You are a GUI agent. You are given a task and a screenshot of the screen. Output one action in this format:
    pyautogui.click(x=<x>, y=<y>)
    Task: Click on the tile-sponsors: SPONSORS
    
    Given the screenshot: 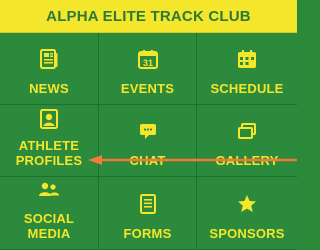 What is the action you would take?
    pyautogui.click(x=247, y=213)
    